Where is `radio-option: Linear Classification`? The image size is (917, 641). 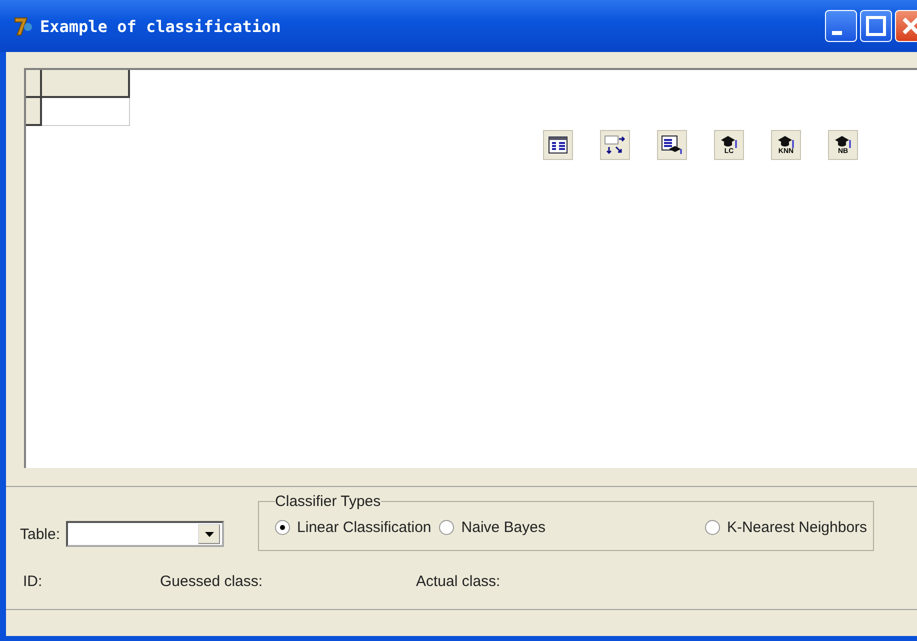 radio-option: Linear Classification is located at coordinates (353, 527).